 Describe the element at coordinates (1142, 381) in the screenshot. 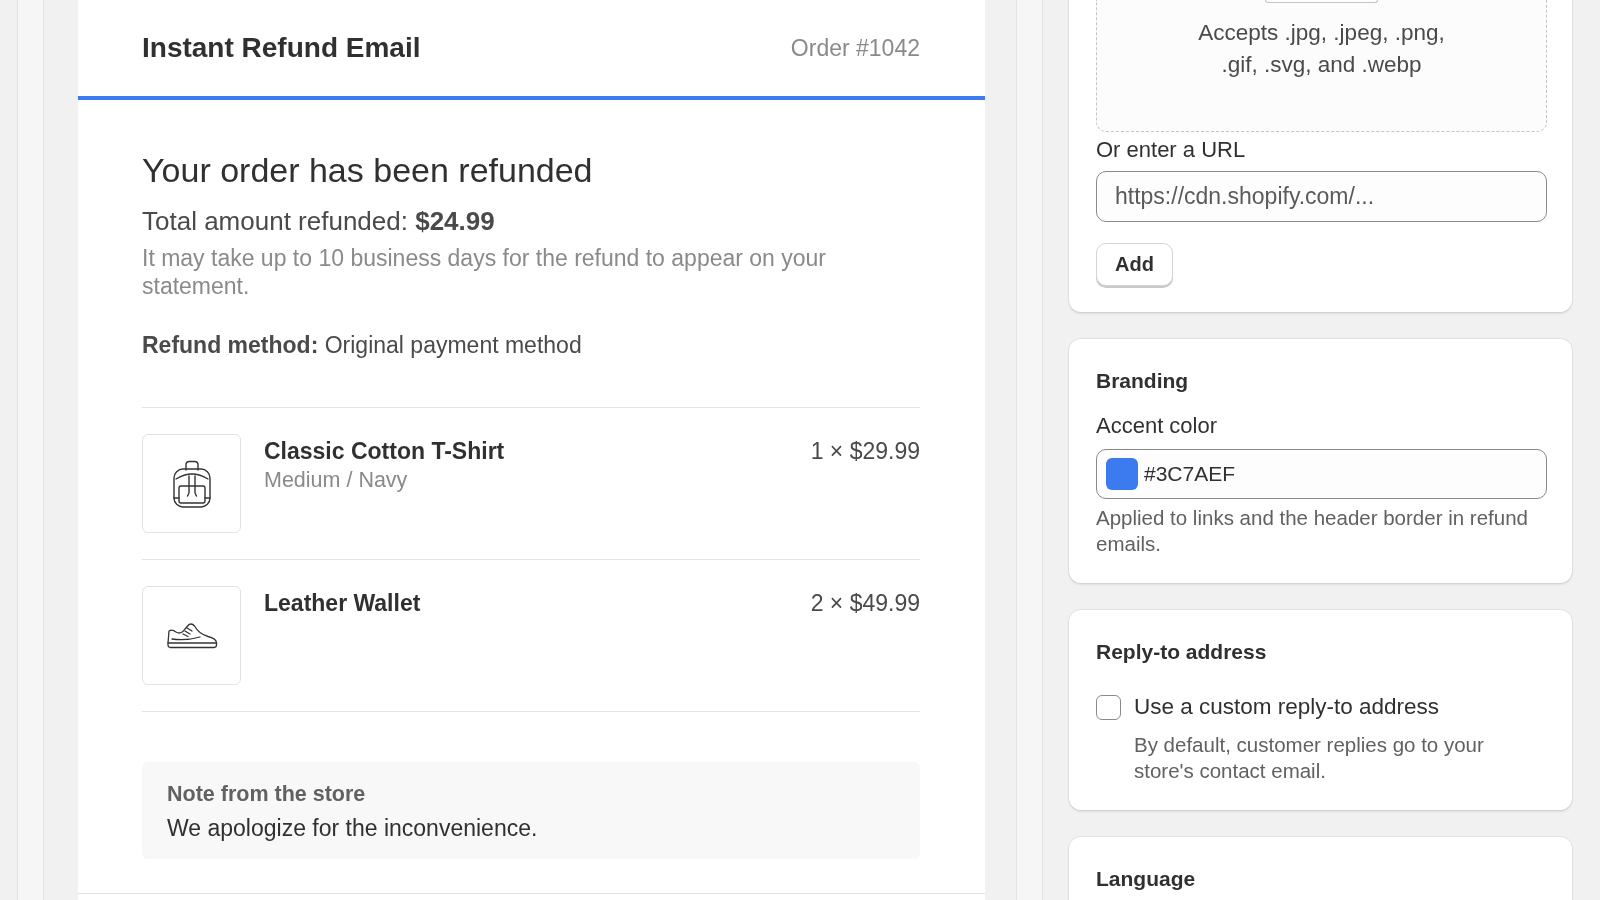

I see `card-title: Branding` at that location.